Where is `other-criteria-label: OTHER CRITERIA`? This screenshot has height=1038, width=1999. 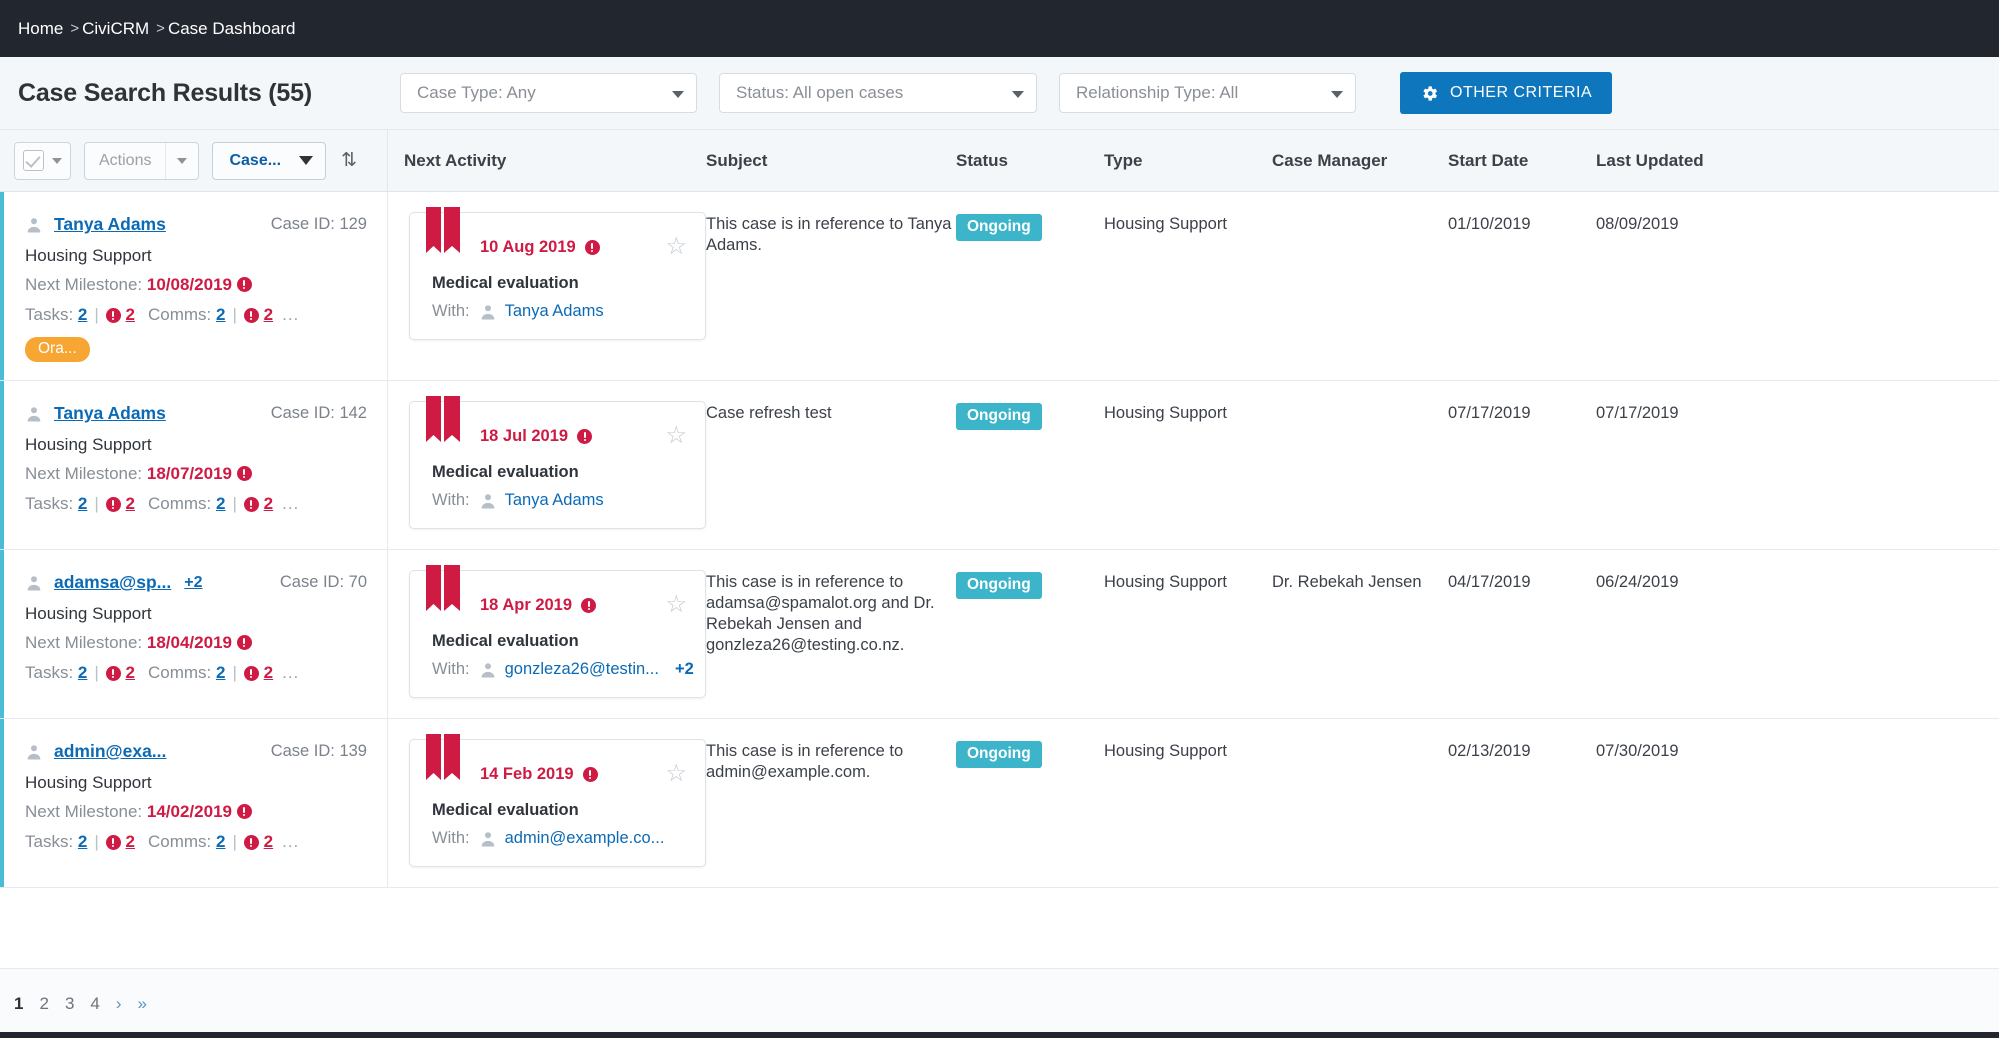 other-criteria-label: OTHER CRITERIA is located at coordinates (1521, 92).